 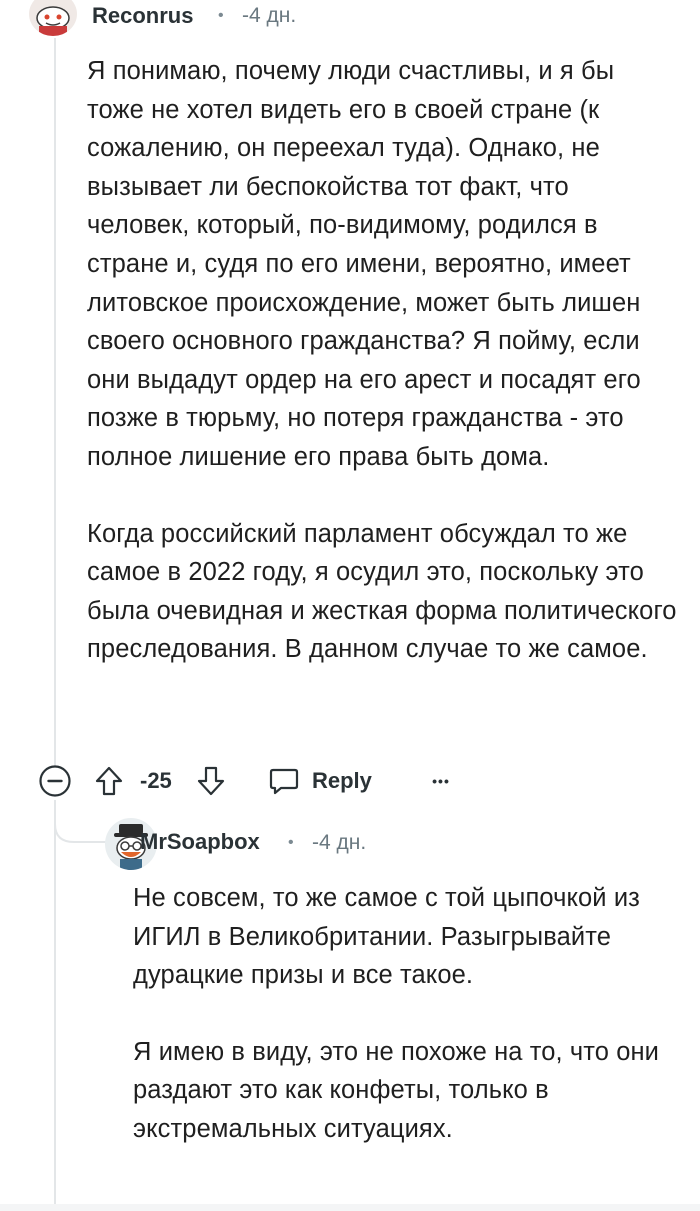 I want to click on upvote-arrow-icon, so click(x=109, y=781).